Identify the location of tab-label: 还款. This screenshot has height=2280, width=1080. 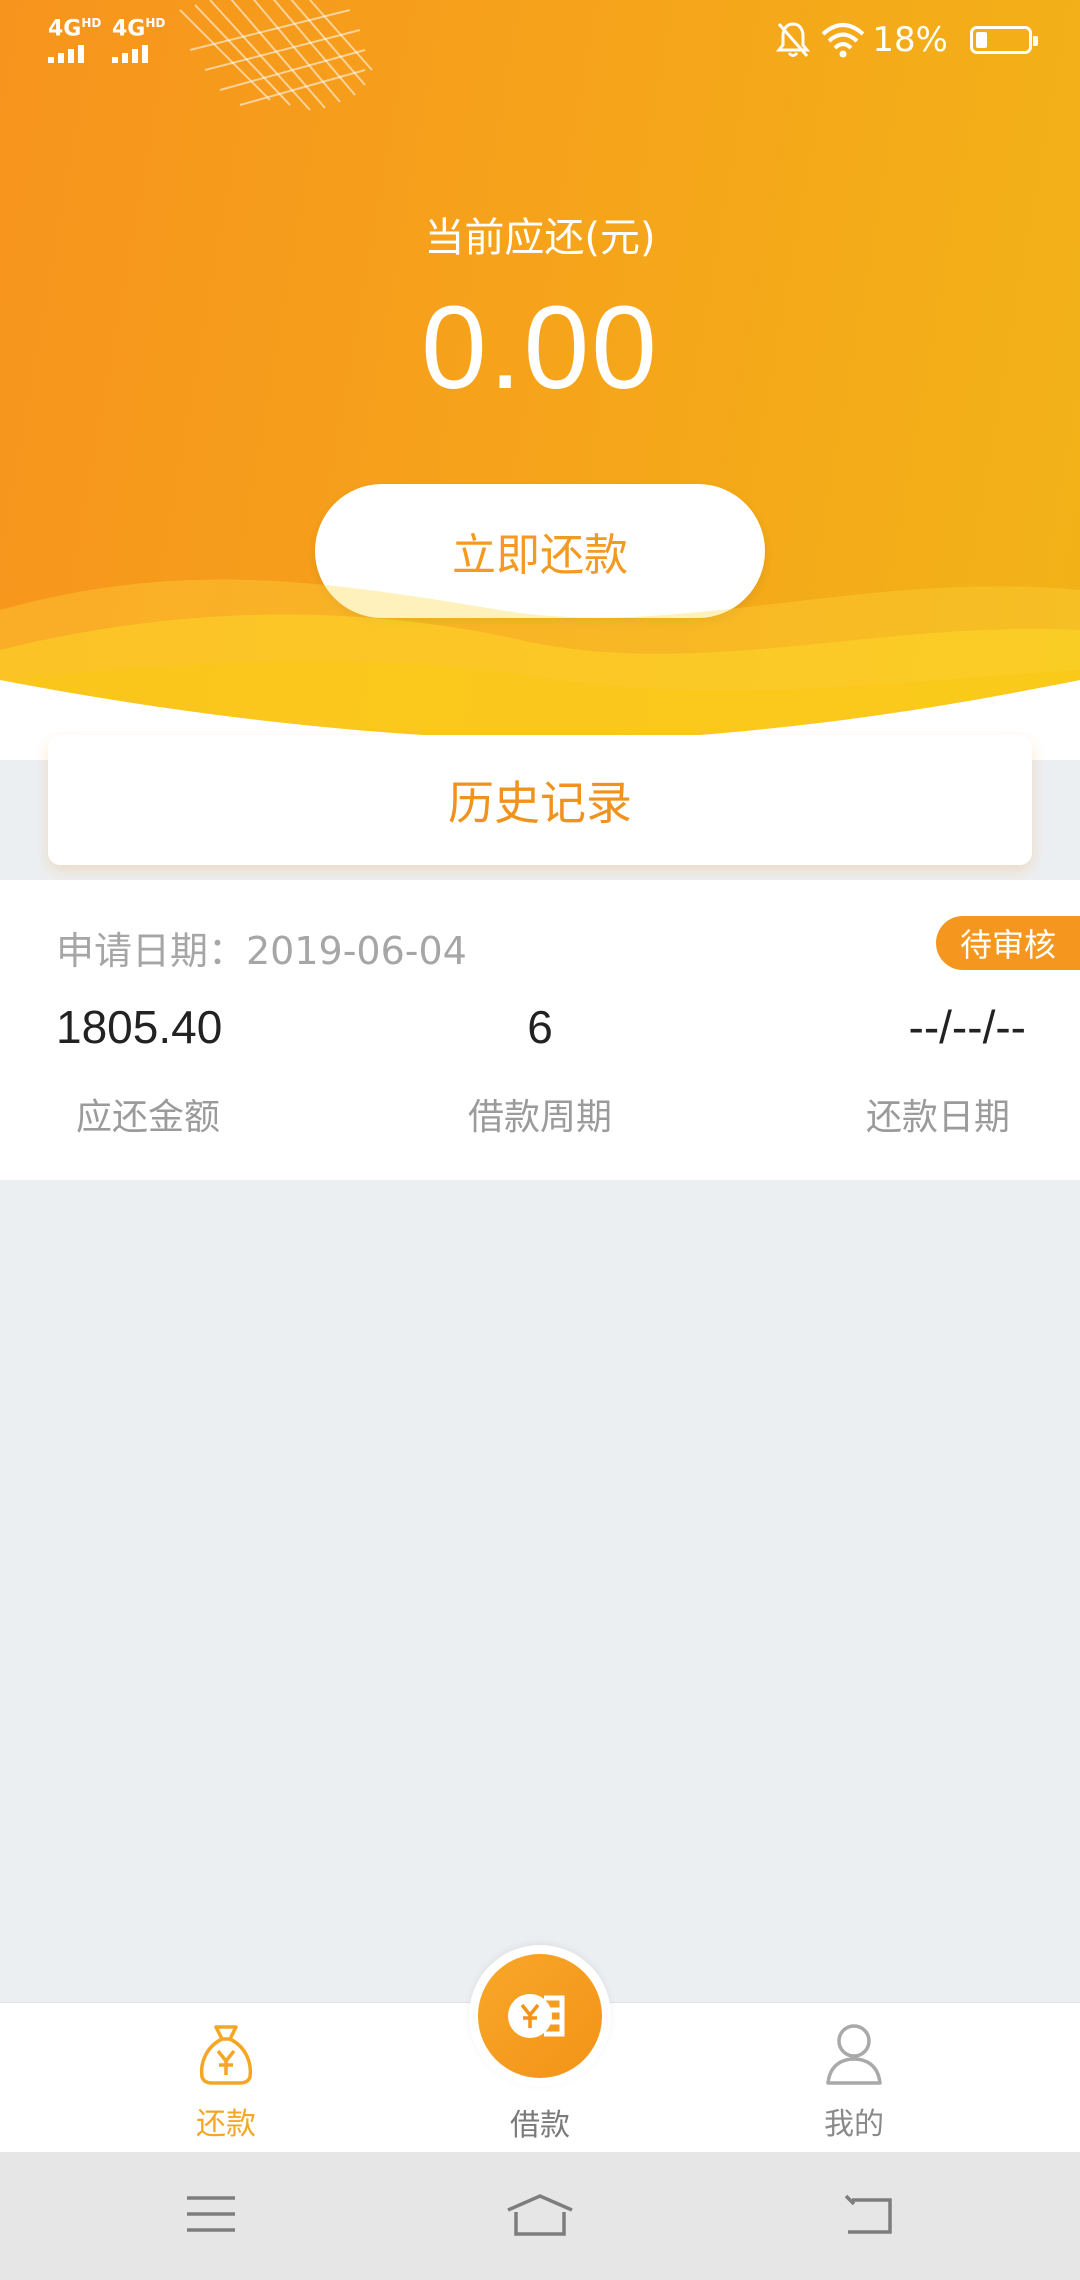
(226, 2124).